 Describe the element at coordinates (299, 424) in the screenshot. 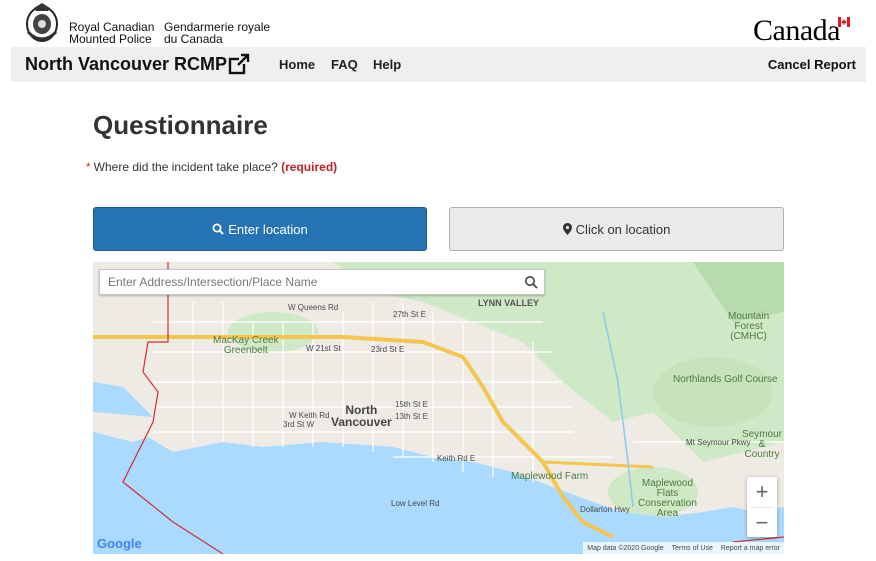

I see `map-street-3rd: 3rd St W` at that location.